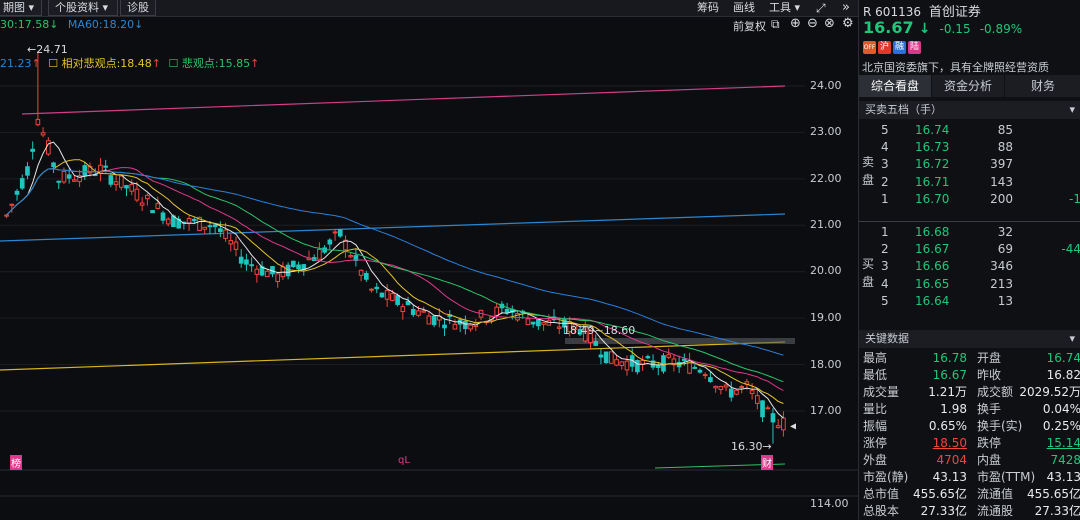 This screenshot has width=1080, height=520. Describe the element at coordinates (846, 7) in the screenshot. I see `more-icon: »` at that location.